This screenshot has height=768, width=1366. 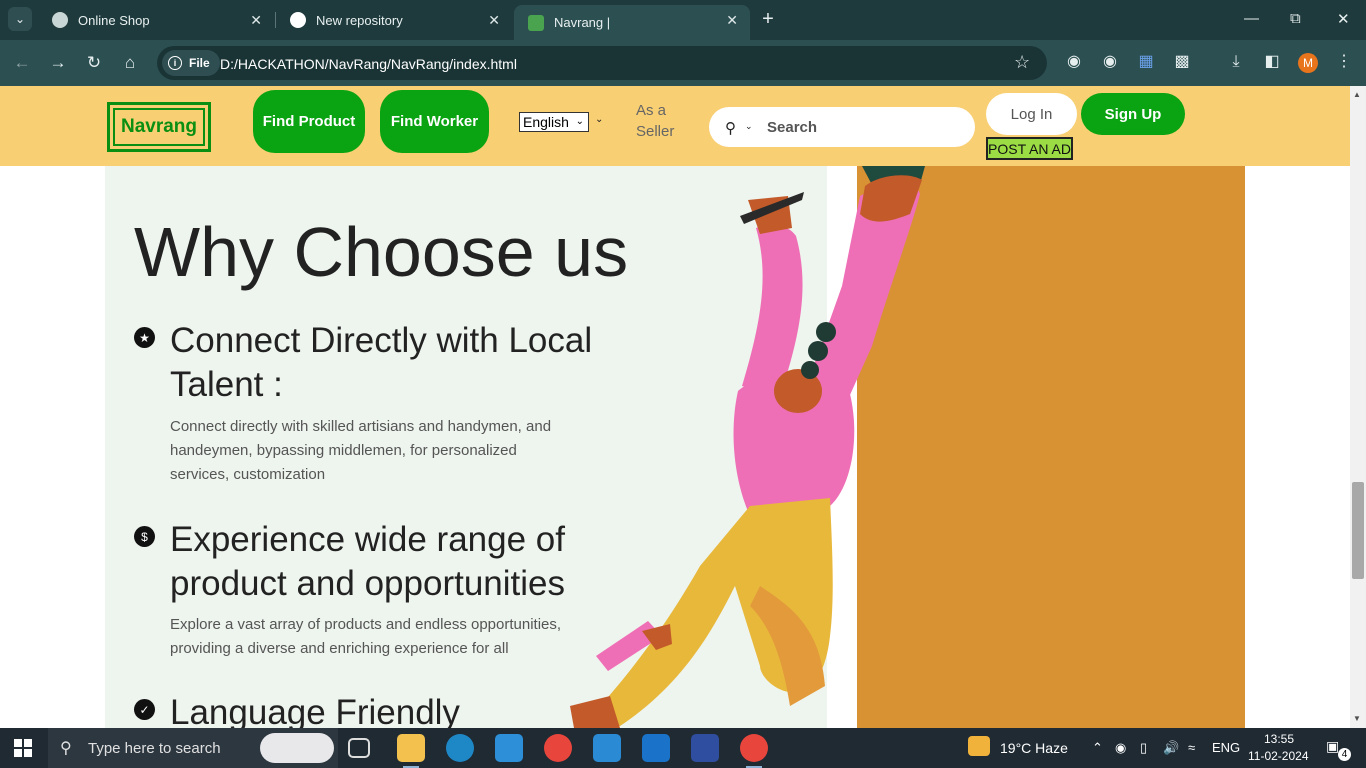 What do you see at coordinates (1143, 748) in the screenshot?
I see `battery-icon: ▯` at bounding box center [1143, 748].